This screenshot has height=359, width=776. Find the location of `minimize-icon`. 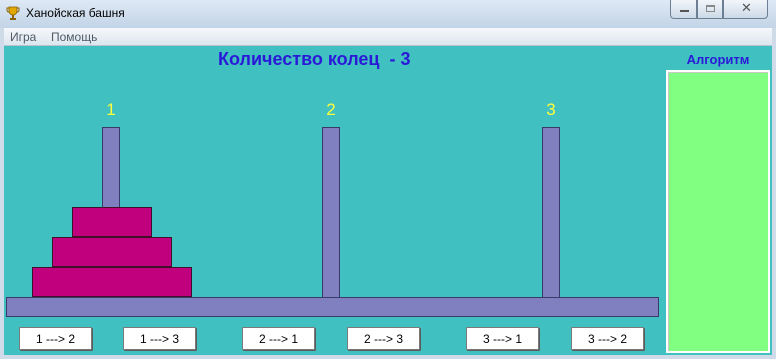

minimize-icon is located at coordinates (684, 11).